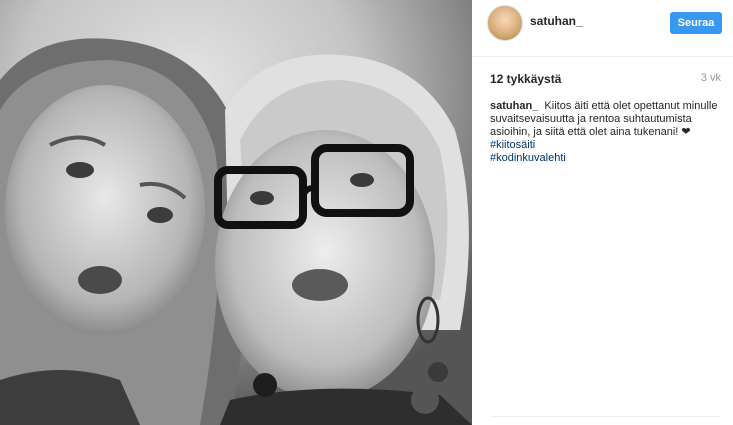  Describe the element at coordinates (528, 158) in the screenshot. I see `hashtag-link: #kodinkuvalehti` at that location.